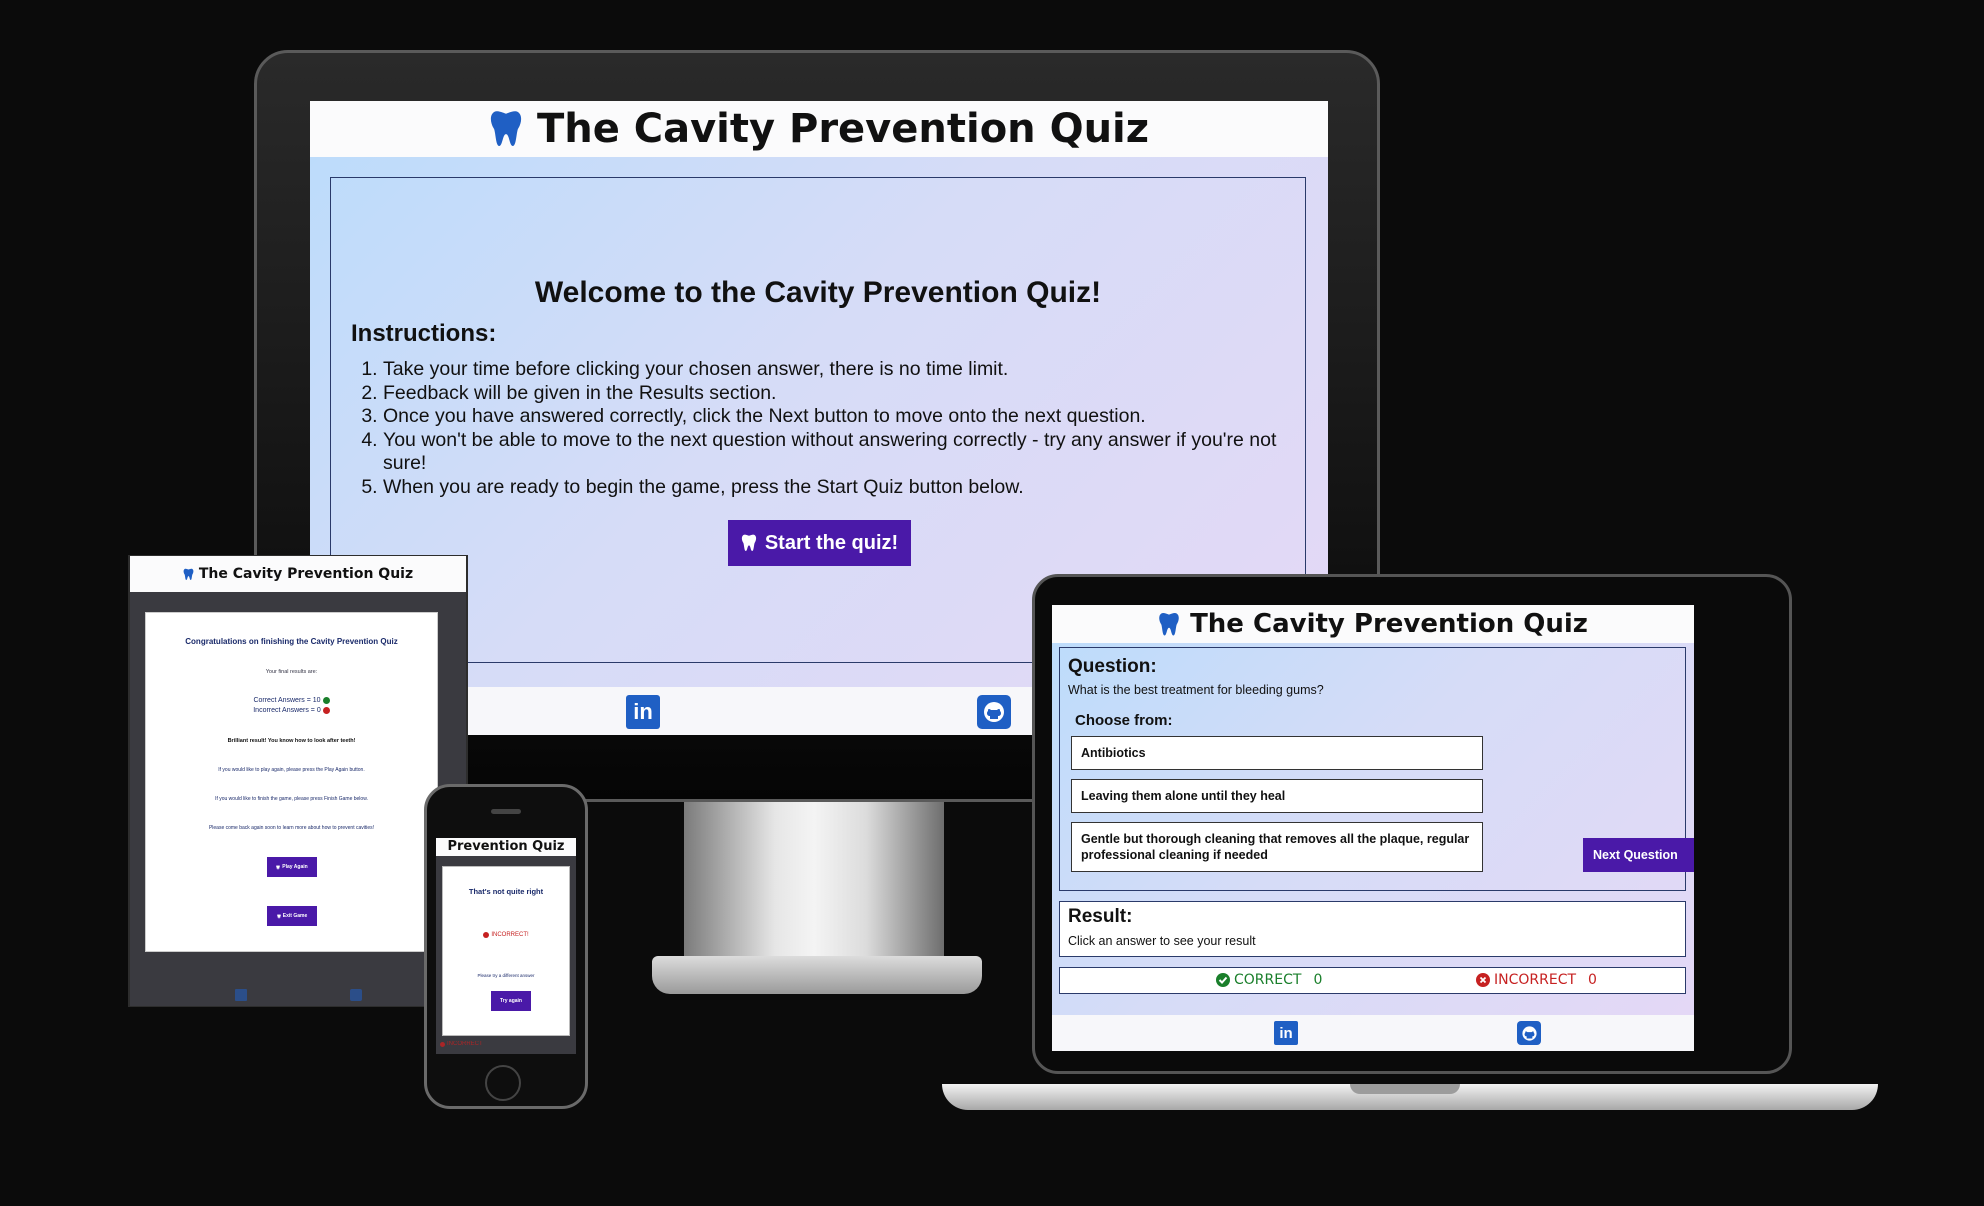  I want to click on choose-heading: Choose from:, so click(1124, 720).